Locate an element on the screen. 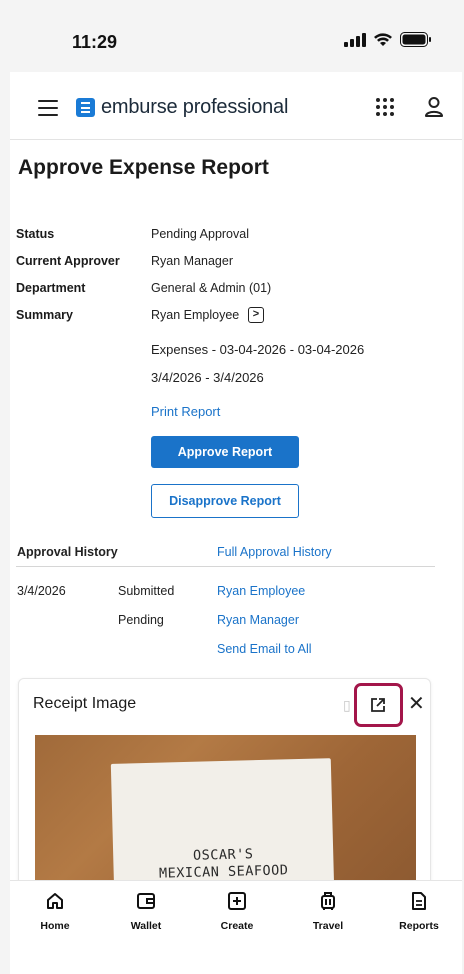 The width and height of the screenshot is (464, 974). report-icon is located at coordinates (419, 901).